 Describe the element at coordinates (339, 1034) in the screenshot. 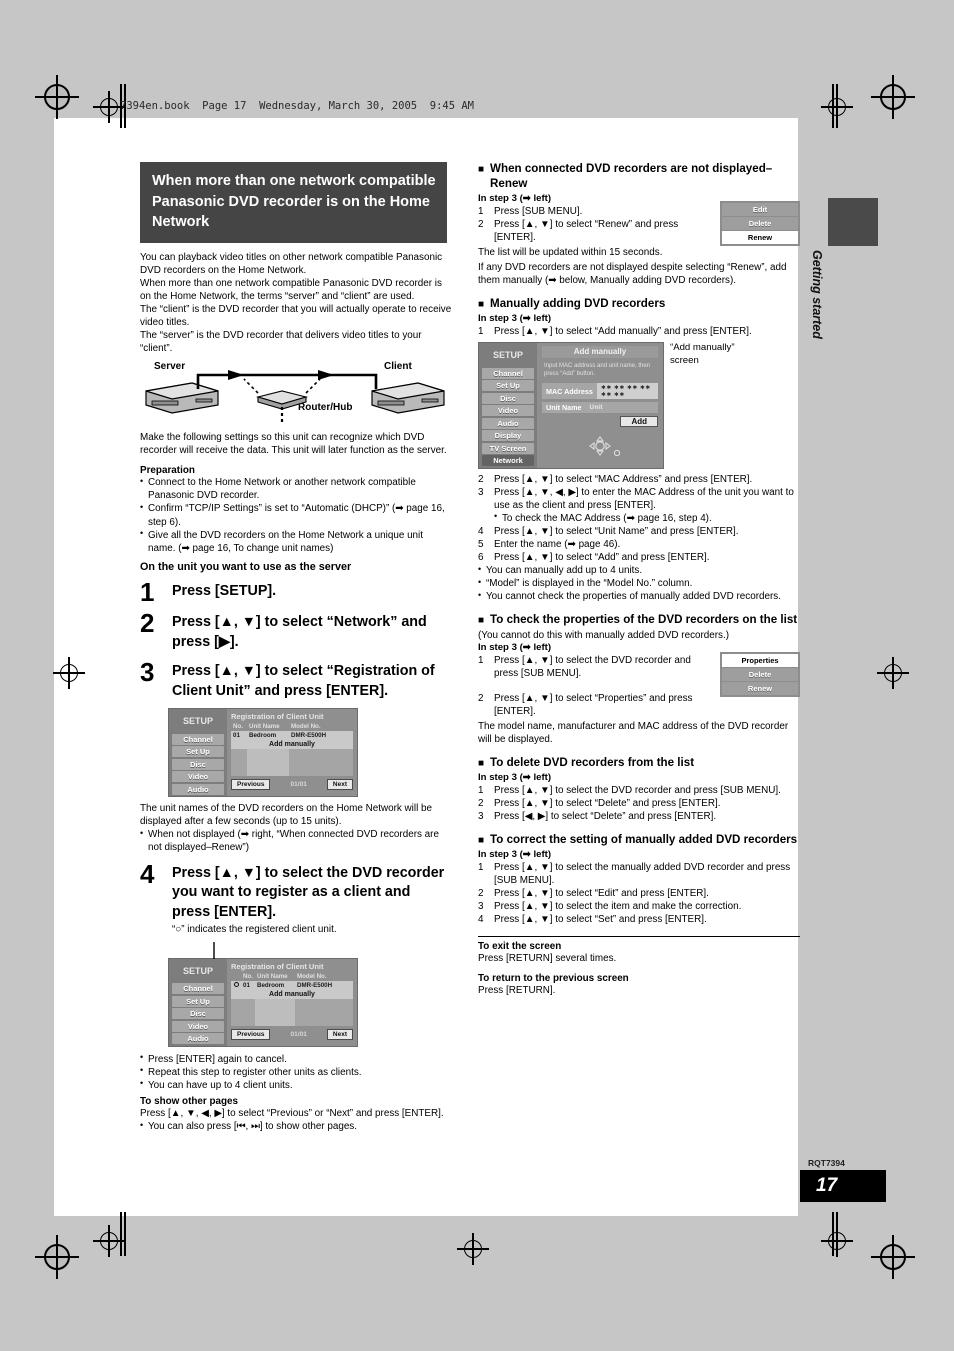

I see `osd2-next-button: Next` at that location.